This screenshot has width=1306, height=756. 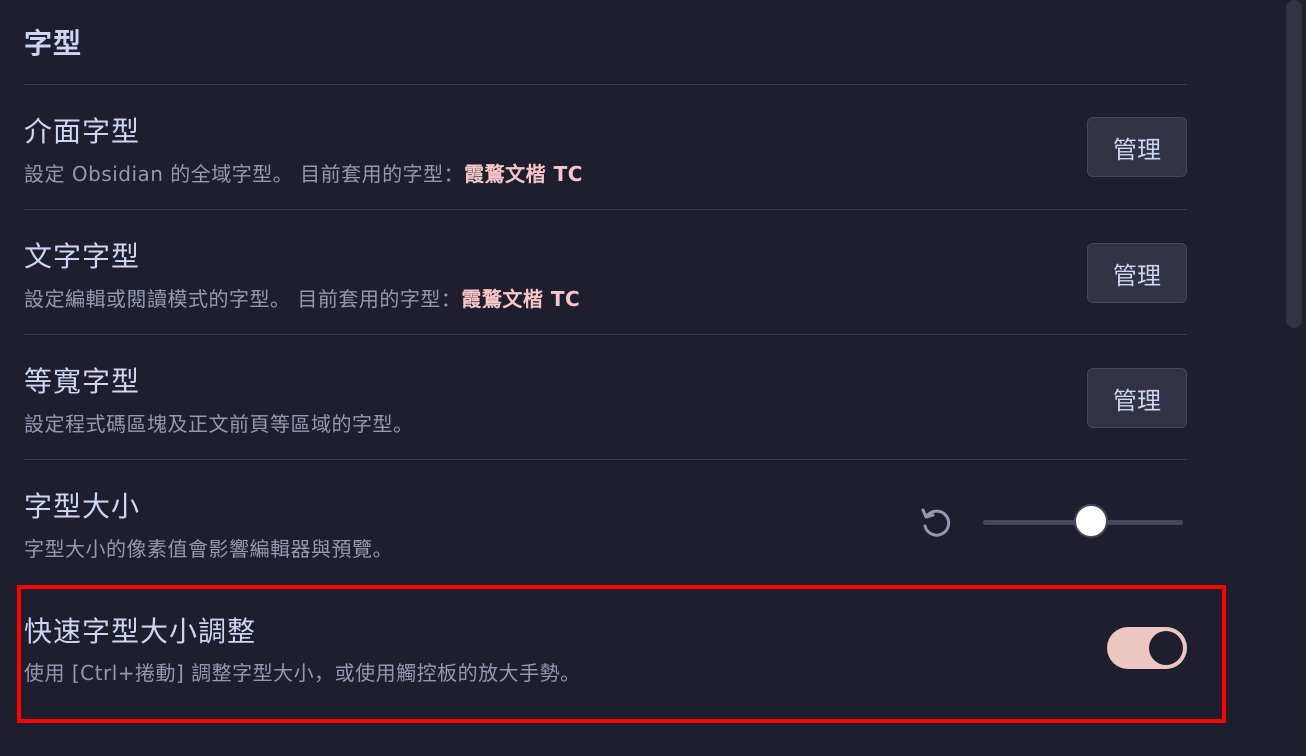 I want to click on section-title: 字型, so click(x=53, y=43).